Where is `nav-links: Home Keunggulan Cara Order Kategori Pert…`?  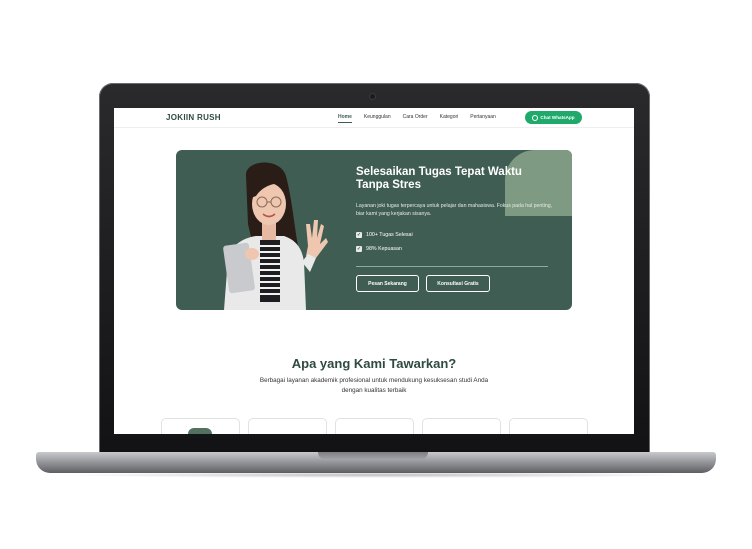 nav-links: Home Keunggulan Cara Order Kategori Pert… is located at coordinates (423, 118).